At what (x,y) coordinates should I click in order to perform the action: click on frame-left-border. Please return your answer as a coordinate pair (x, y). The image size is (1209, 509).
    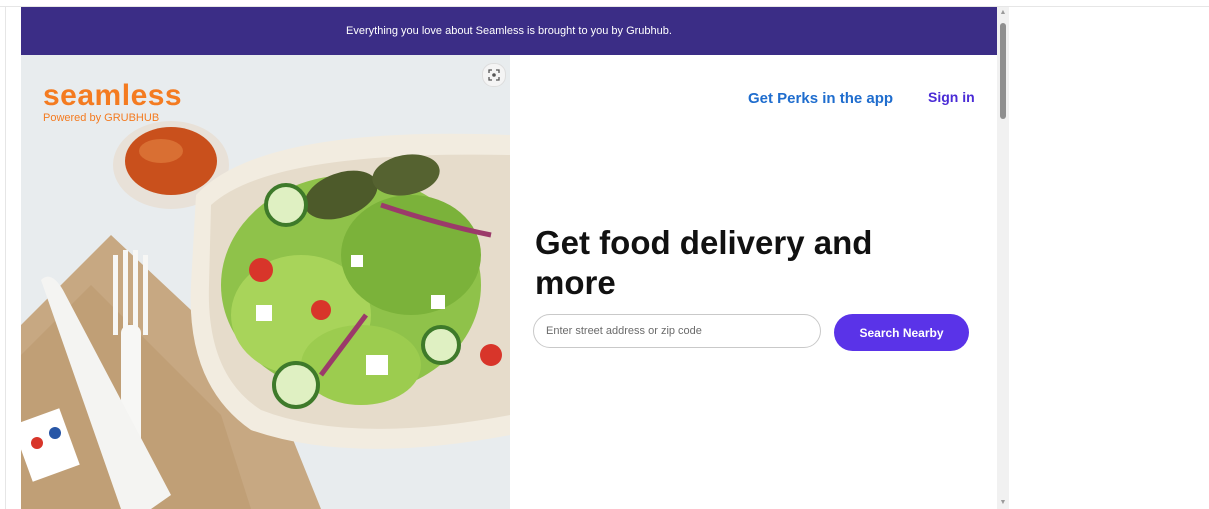
    Looking at the image, I should click on (5, 257).